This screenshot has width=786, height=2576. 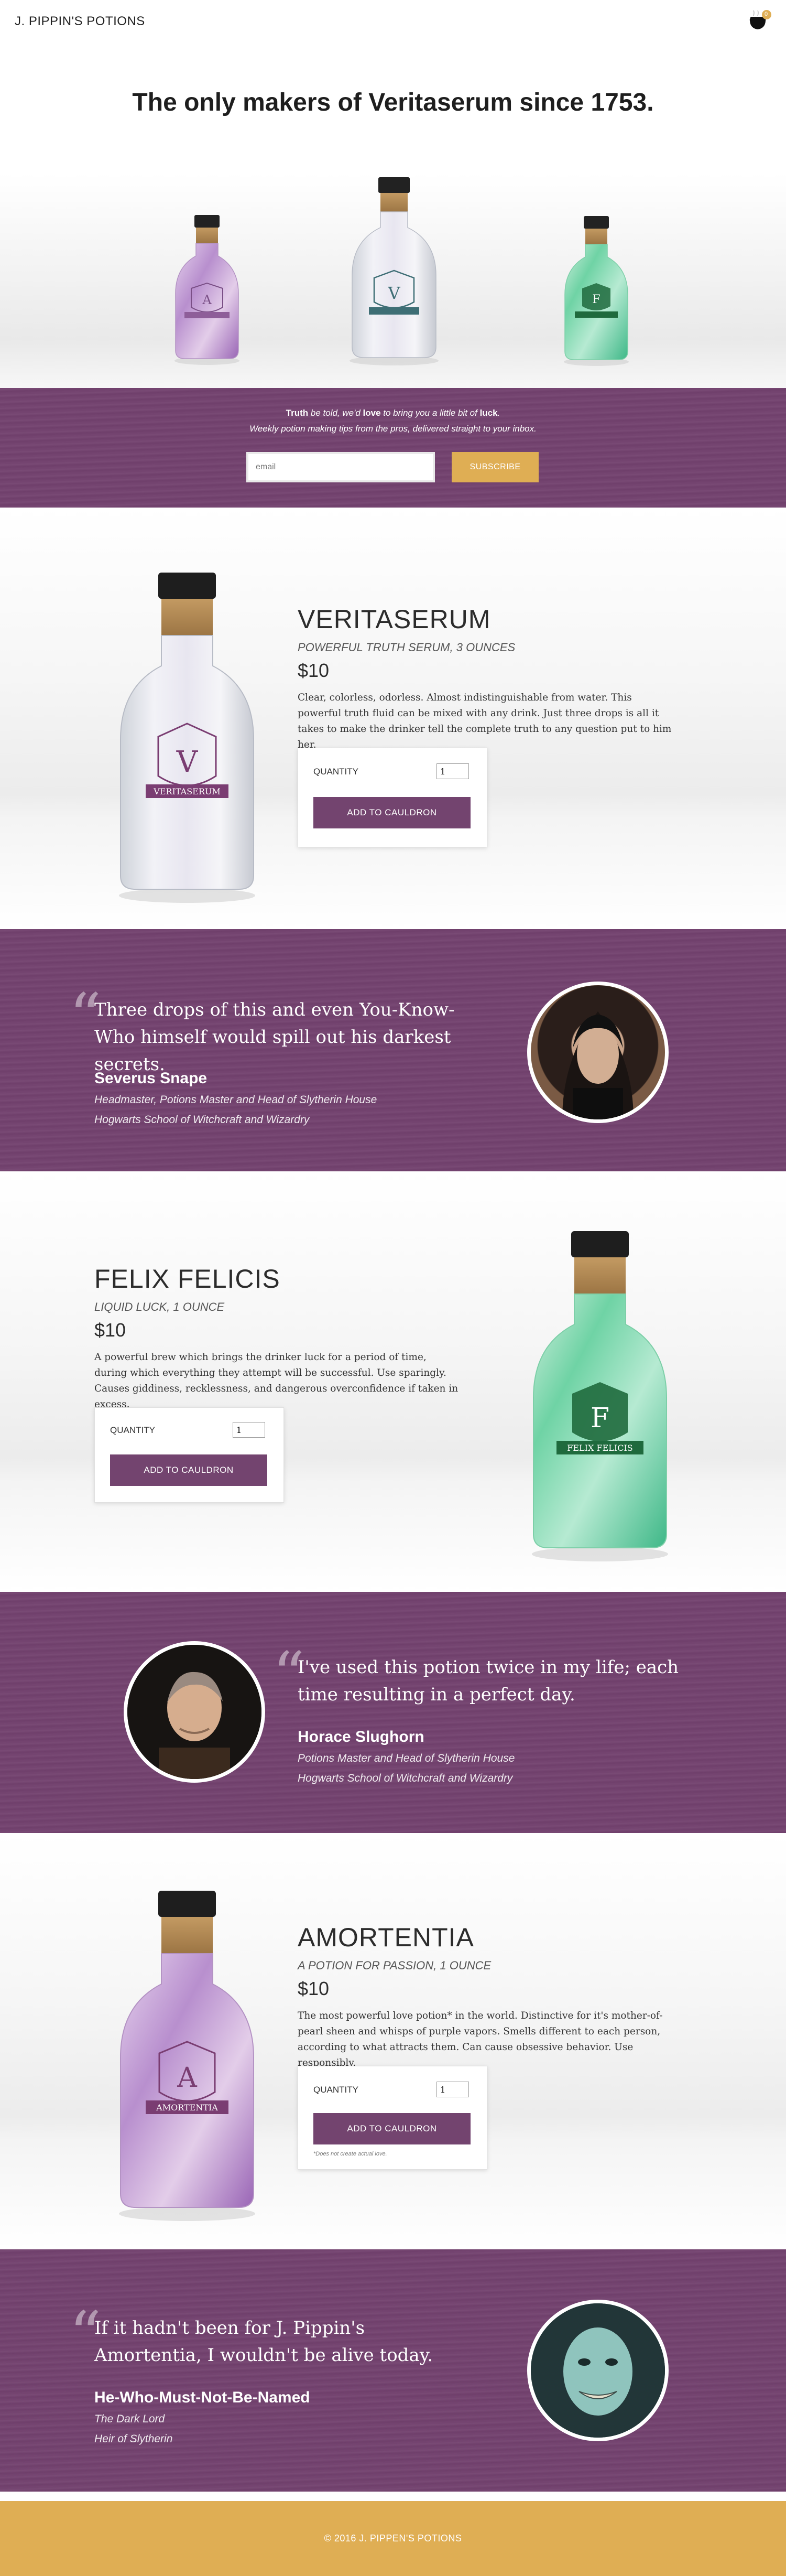 What do you see at coordinates (361, 1736) in the screenshot?
I see `testimonial-author: Horace Slughorn` at bounding box center [361, 1736].